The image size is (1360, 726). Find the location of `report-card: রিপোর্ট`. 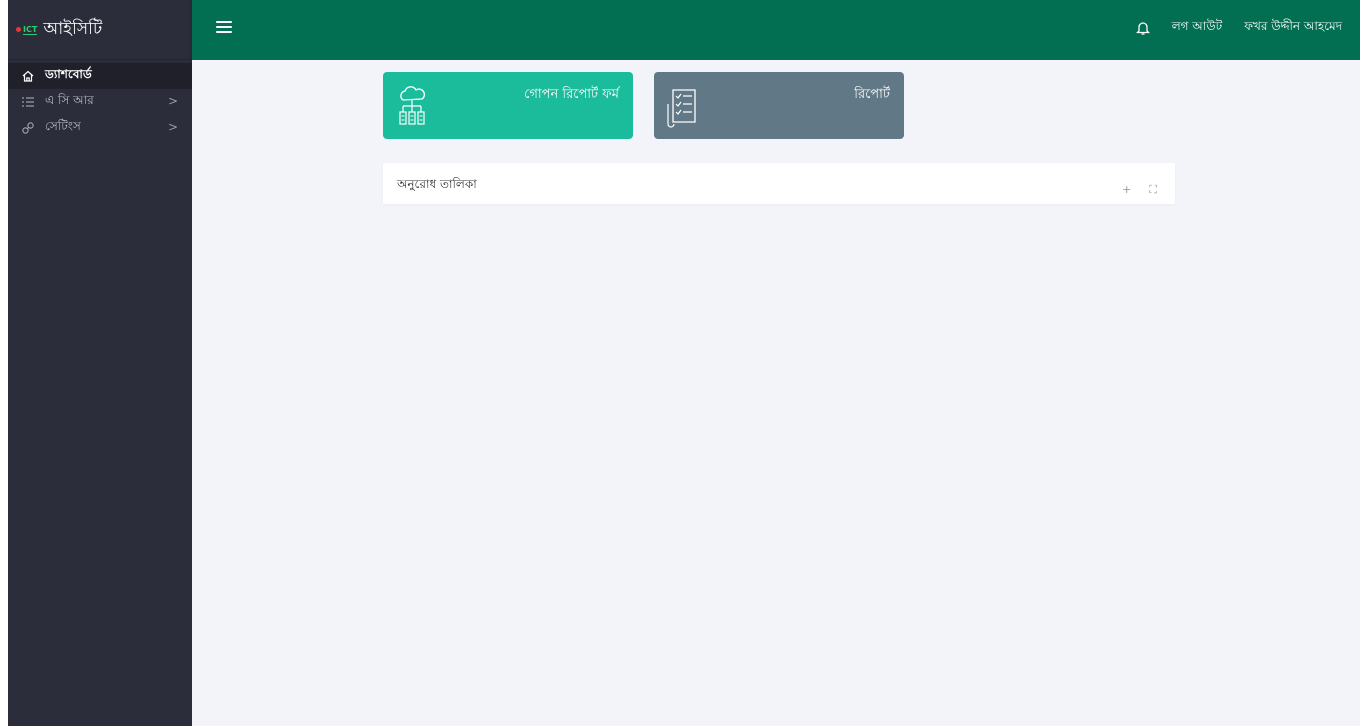

report-card: রিপোর্ট is located at coordinates (779, 105).